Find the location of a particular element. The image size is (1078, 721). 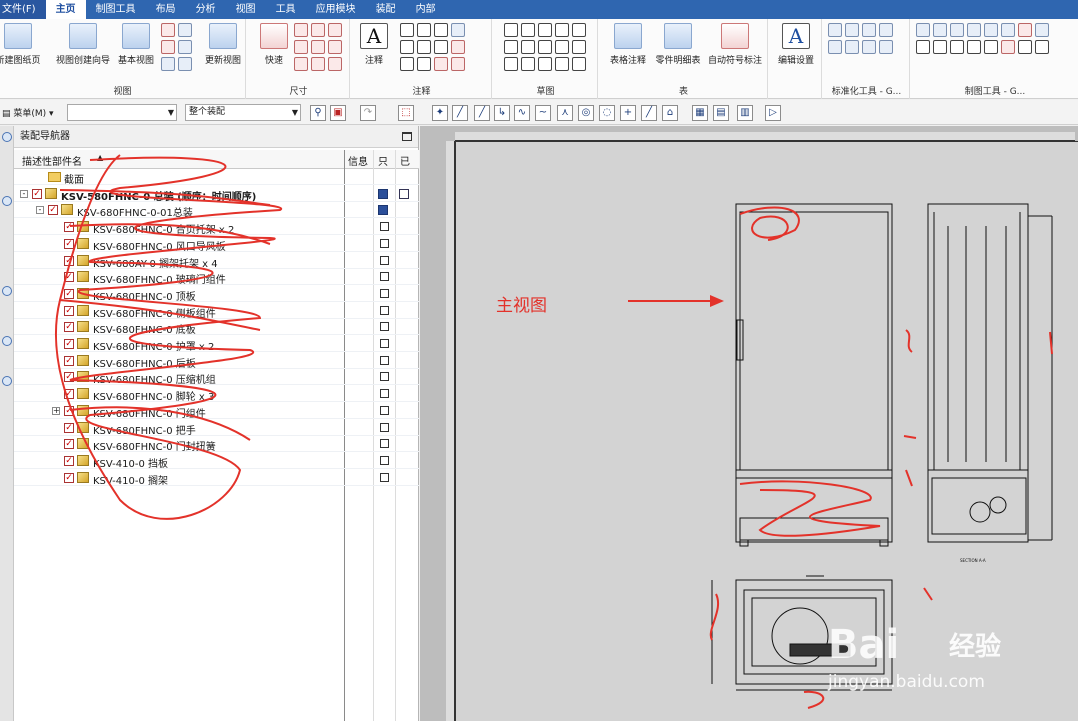

tree-row: - ✓ KSV-680FHNC-0-01总装 is located at coordinates (216, 210).